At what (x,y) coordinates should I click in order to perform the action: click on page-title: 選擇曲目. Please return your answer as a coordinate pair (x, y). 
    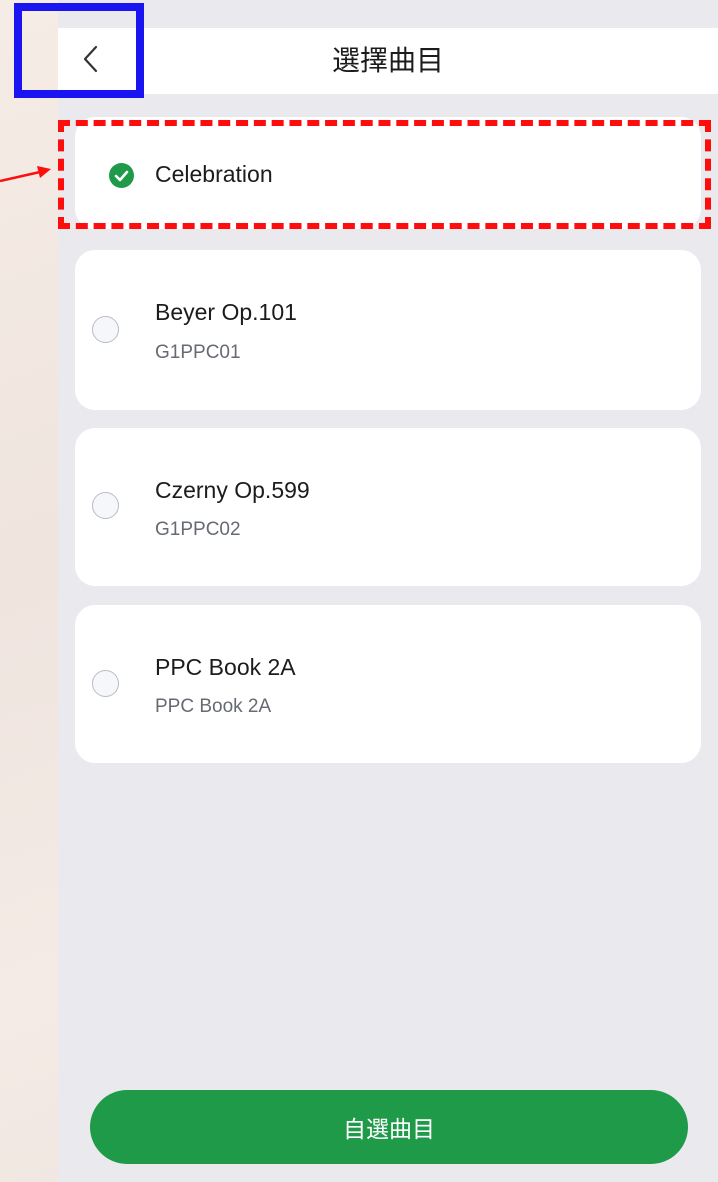
    Looking at the image, I should click on (387, 60).